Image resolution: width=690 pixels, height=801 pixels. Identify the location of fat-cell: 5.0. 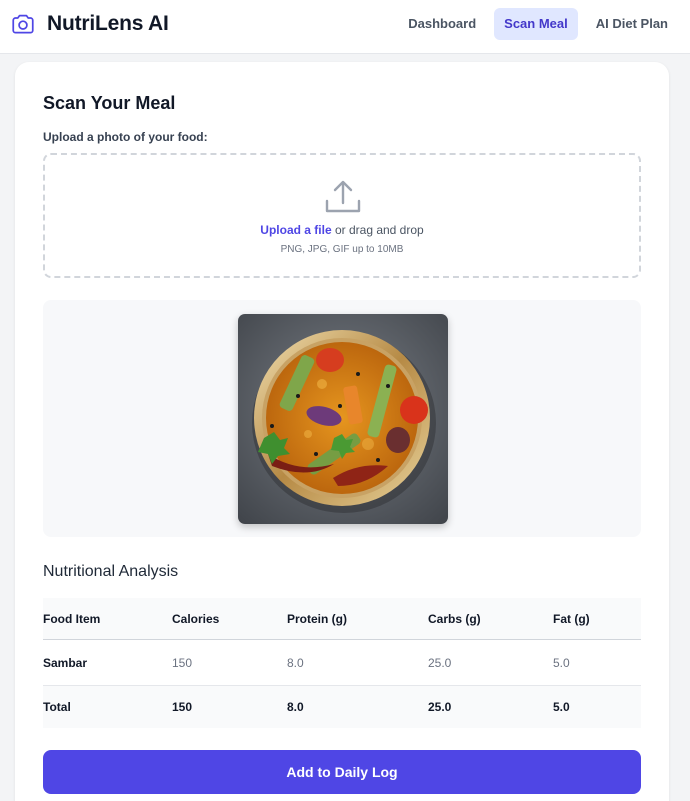
(561, 662).